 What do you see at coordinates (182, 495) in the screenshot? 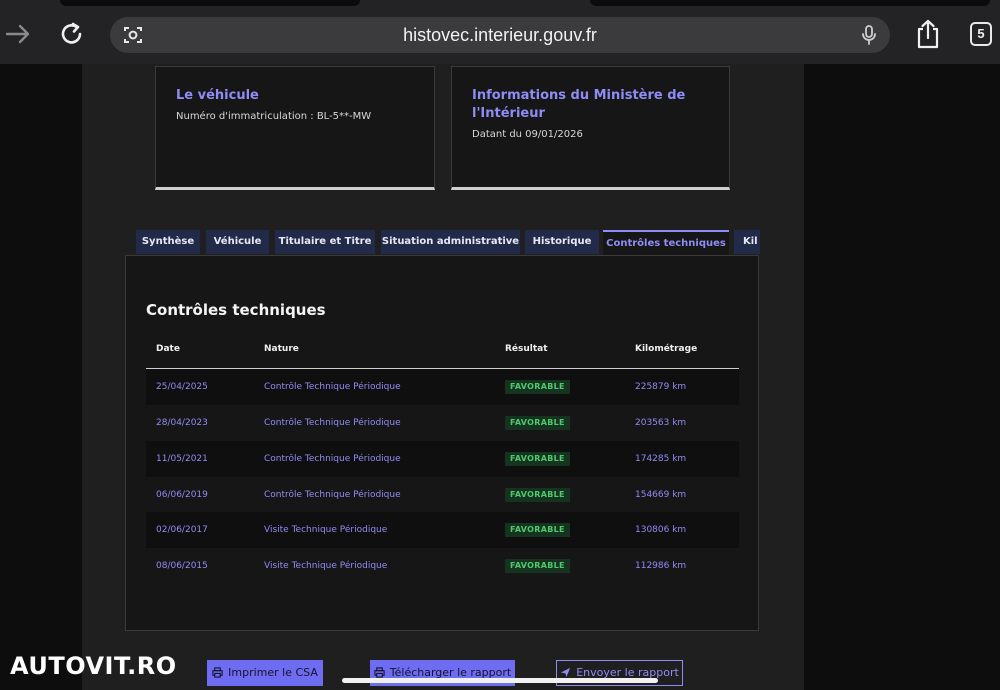
I see `row-date: 06/06/2019` at bounding box center [182, 495].